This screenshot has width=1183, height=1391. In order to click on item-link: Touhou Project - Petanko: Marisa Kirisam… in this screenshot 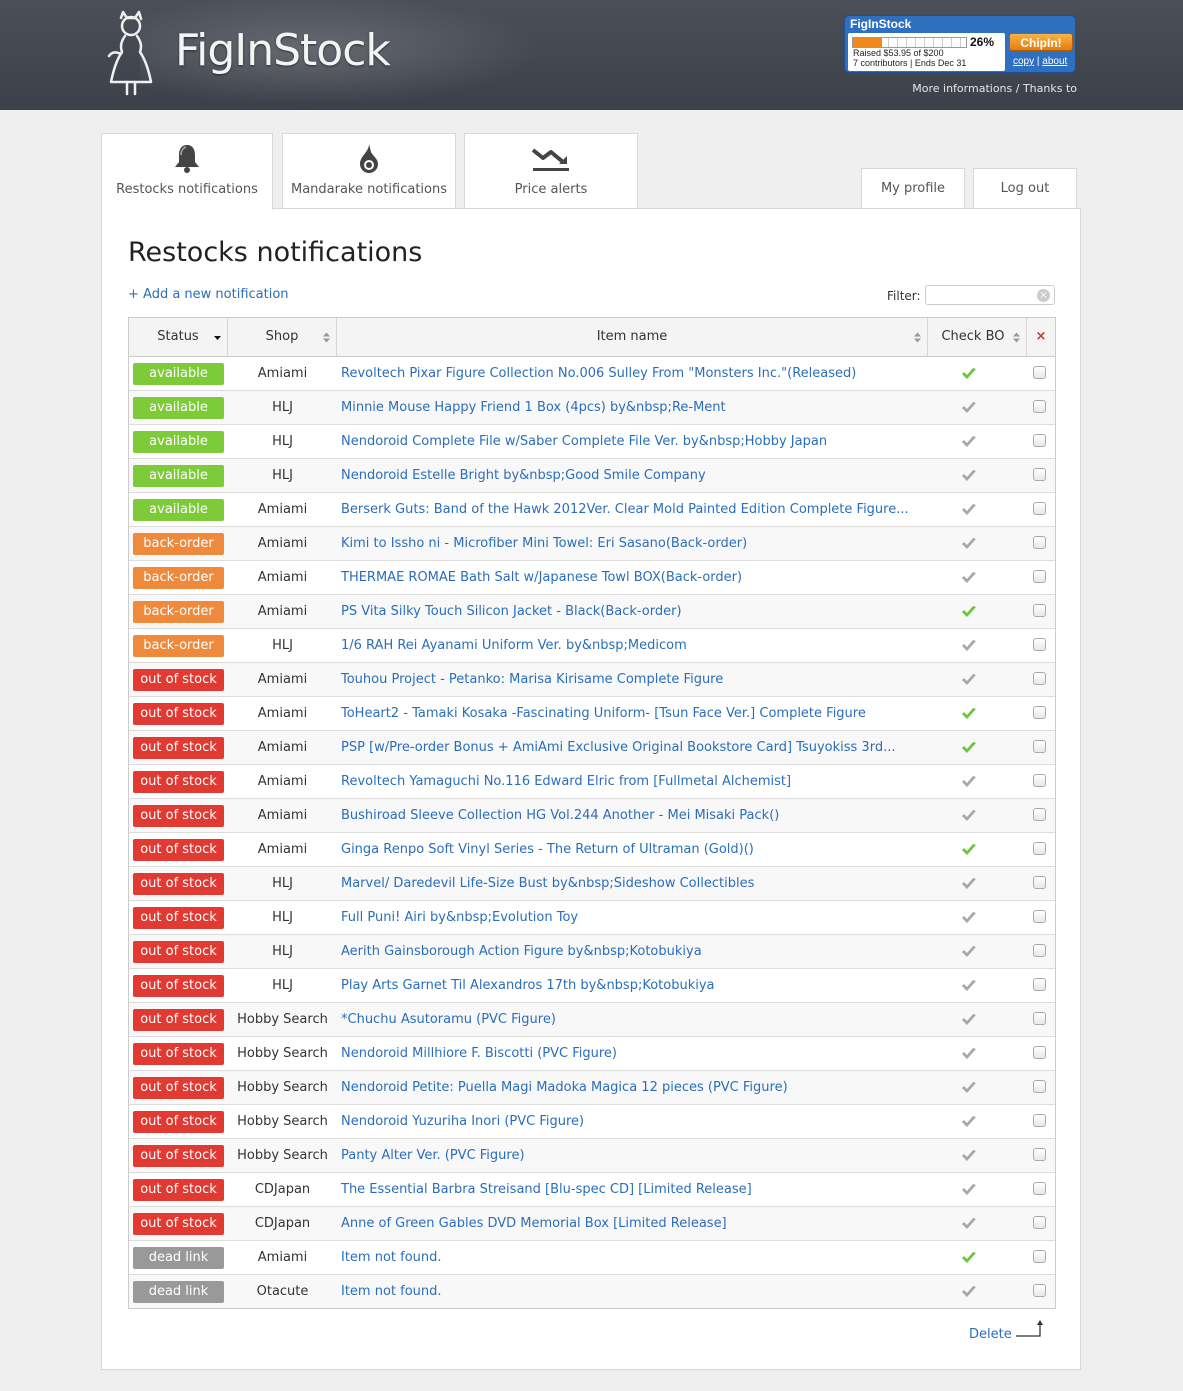, I will do `click(532, 679)`.